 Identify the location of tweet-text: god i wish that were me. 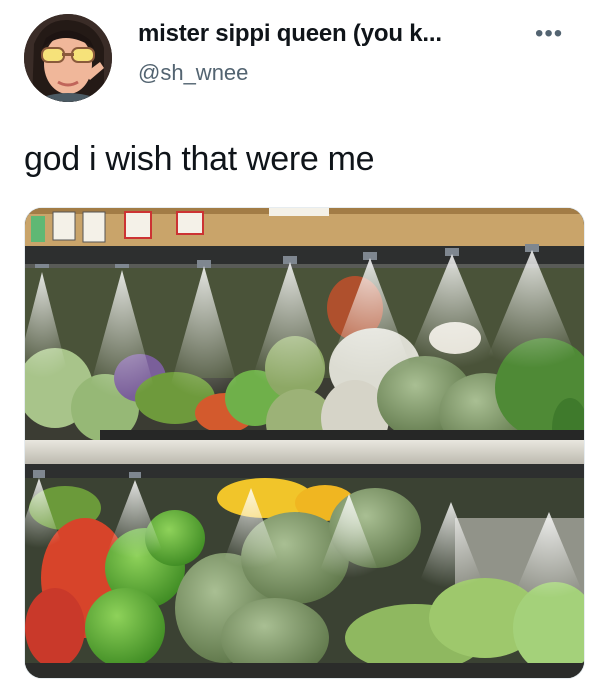
(199, 159).